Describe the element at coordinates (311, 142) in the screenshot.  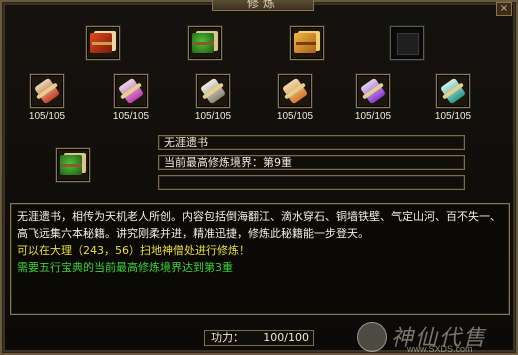
I see `item-name-field: 无涯遗书` at that location.